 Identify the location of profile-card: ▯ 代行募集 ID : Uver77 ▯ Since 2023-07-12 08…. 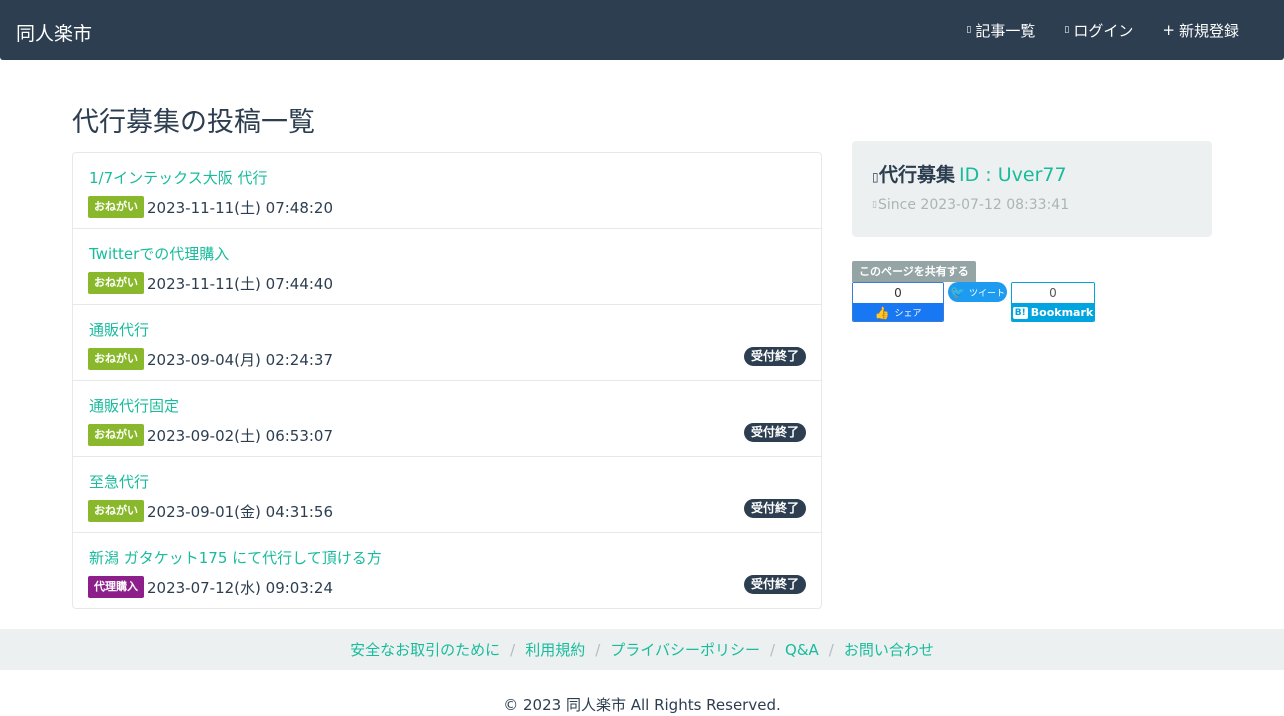
(1032, 189).